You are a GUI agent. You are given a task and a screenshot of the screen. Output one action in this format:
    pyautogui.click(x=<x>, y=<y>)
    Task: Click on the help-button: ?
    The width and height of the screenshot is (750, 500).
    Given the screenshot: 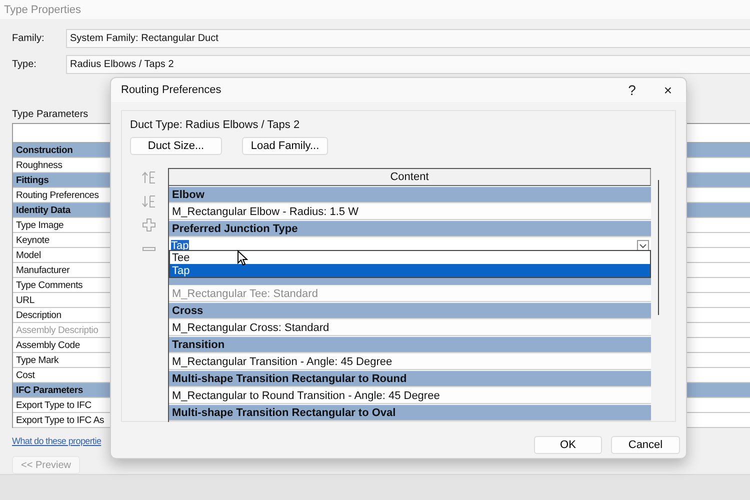 What is the action you would take?
    pyautogui.click(x=632, y=90)
    